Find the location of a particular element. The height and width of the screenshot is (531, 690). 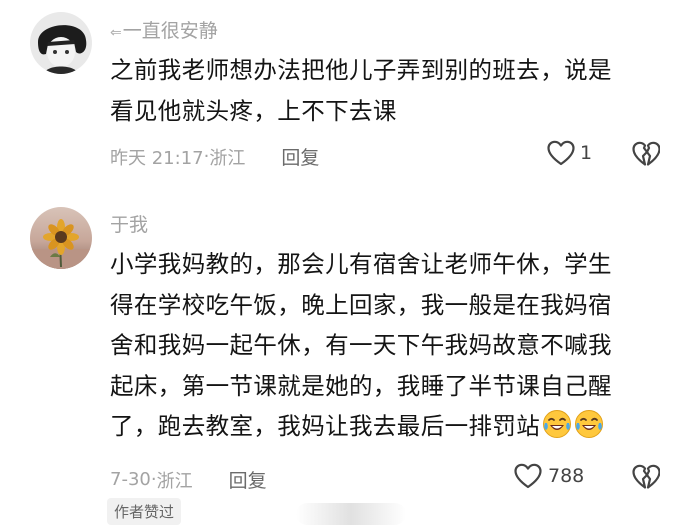

comment-line: 之前我老师想办法把他儿子弄到别的班去，说是 is located at coordinates (361, 70).